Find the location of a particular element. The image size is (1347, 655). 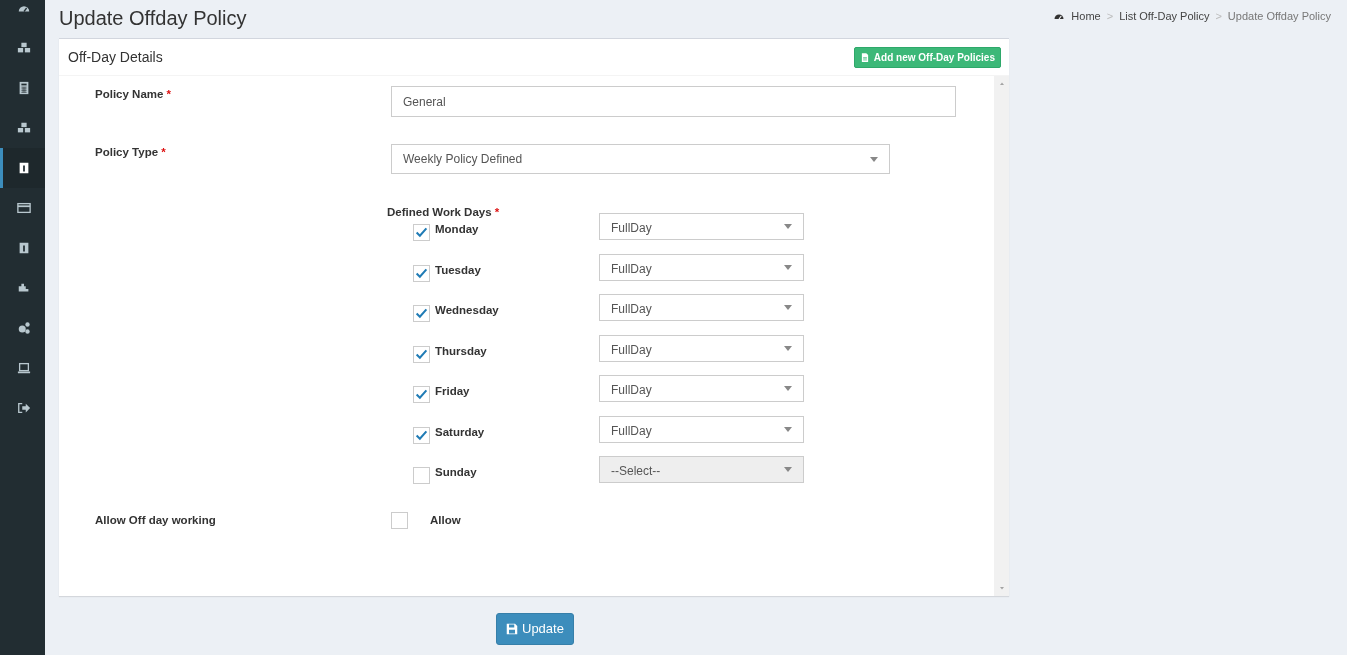

page-title: Update Offday Policy is located at coordinates (153, 18).